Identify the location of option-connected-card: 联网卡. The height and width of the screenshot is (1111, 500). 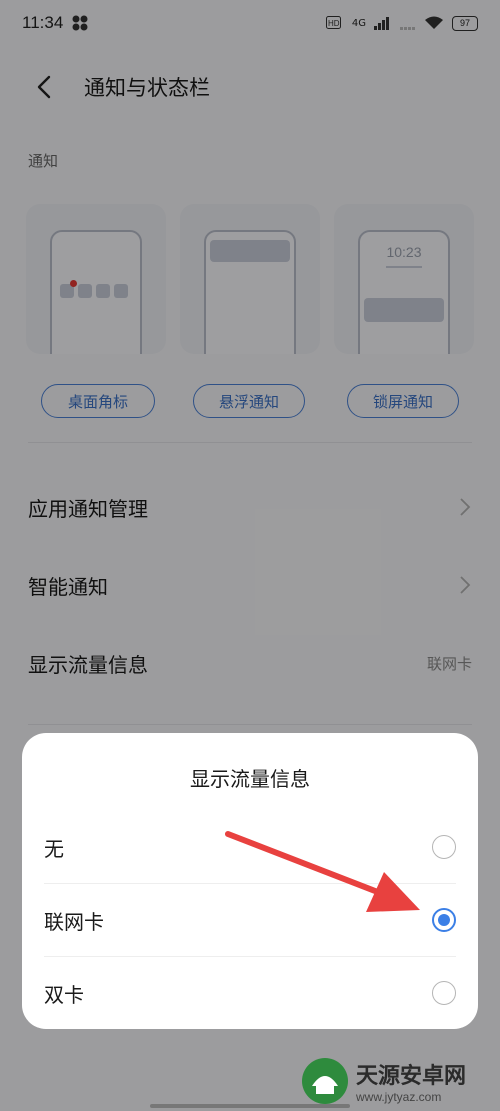
(250, 920).